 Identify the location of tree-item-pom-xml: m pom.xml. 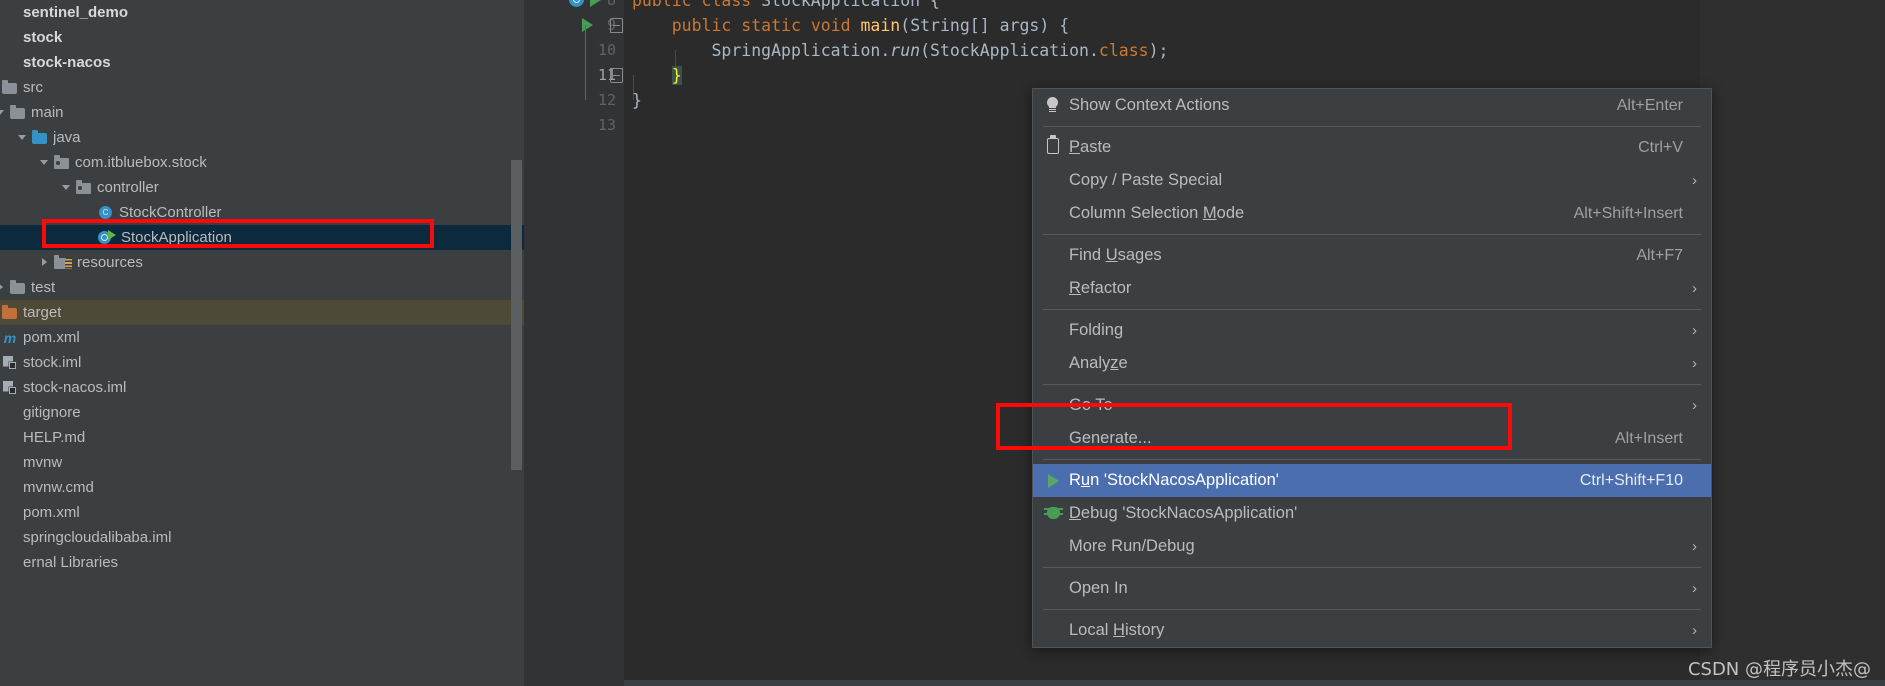
(262, 337).